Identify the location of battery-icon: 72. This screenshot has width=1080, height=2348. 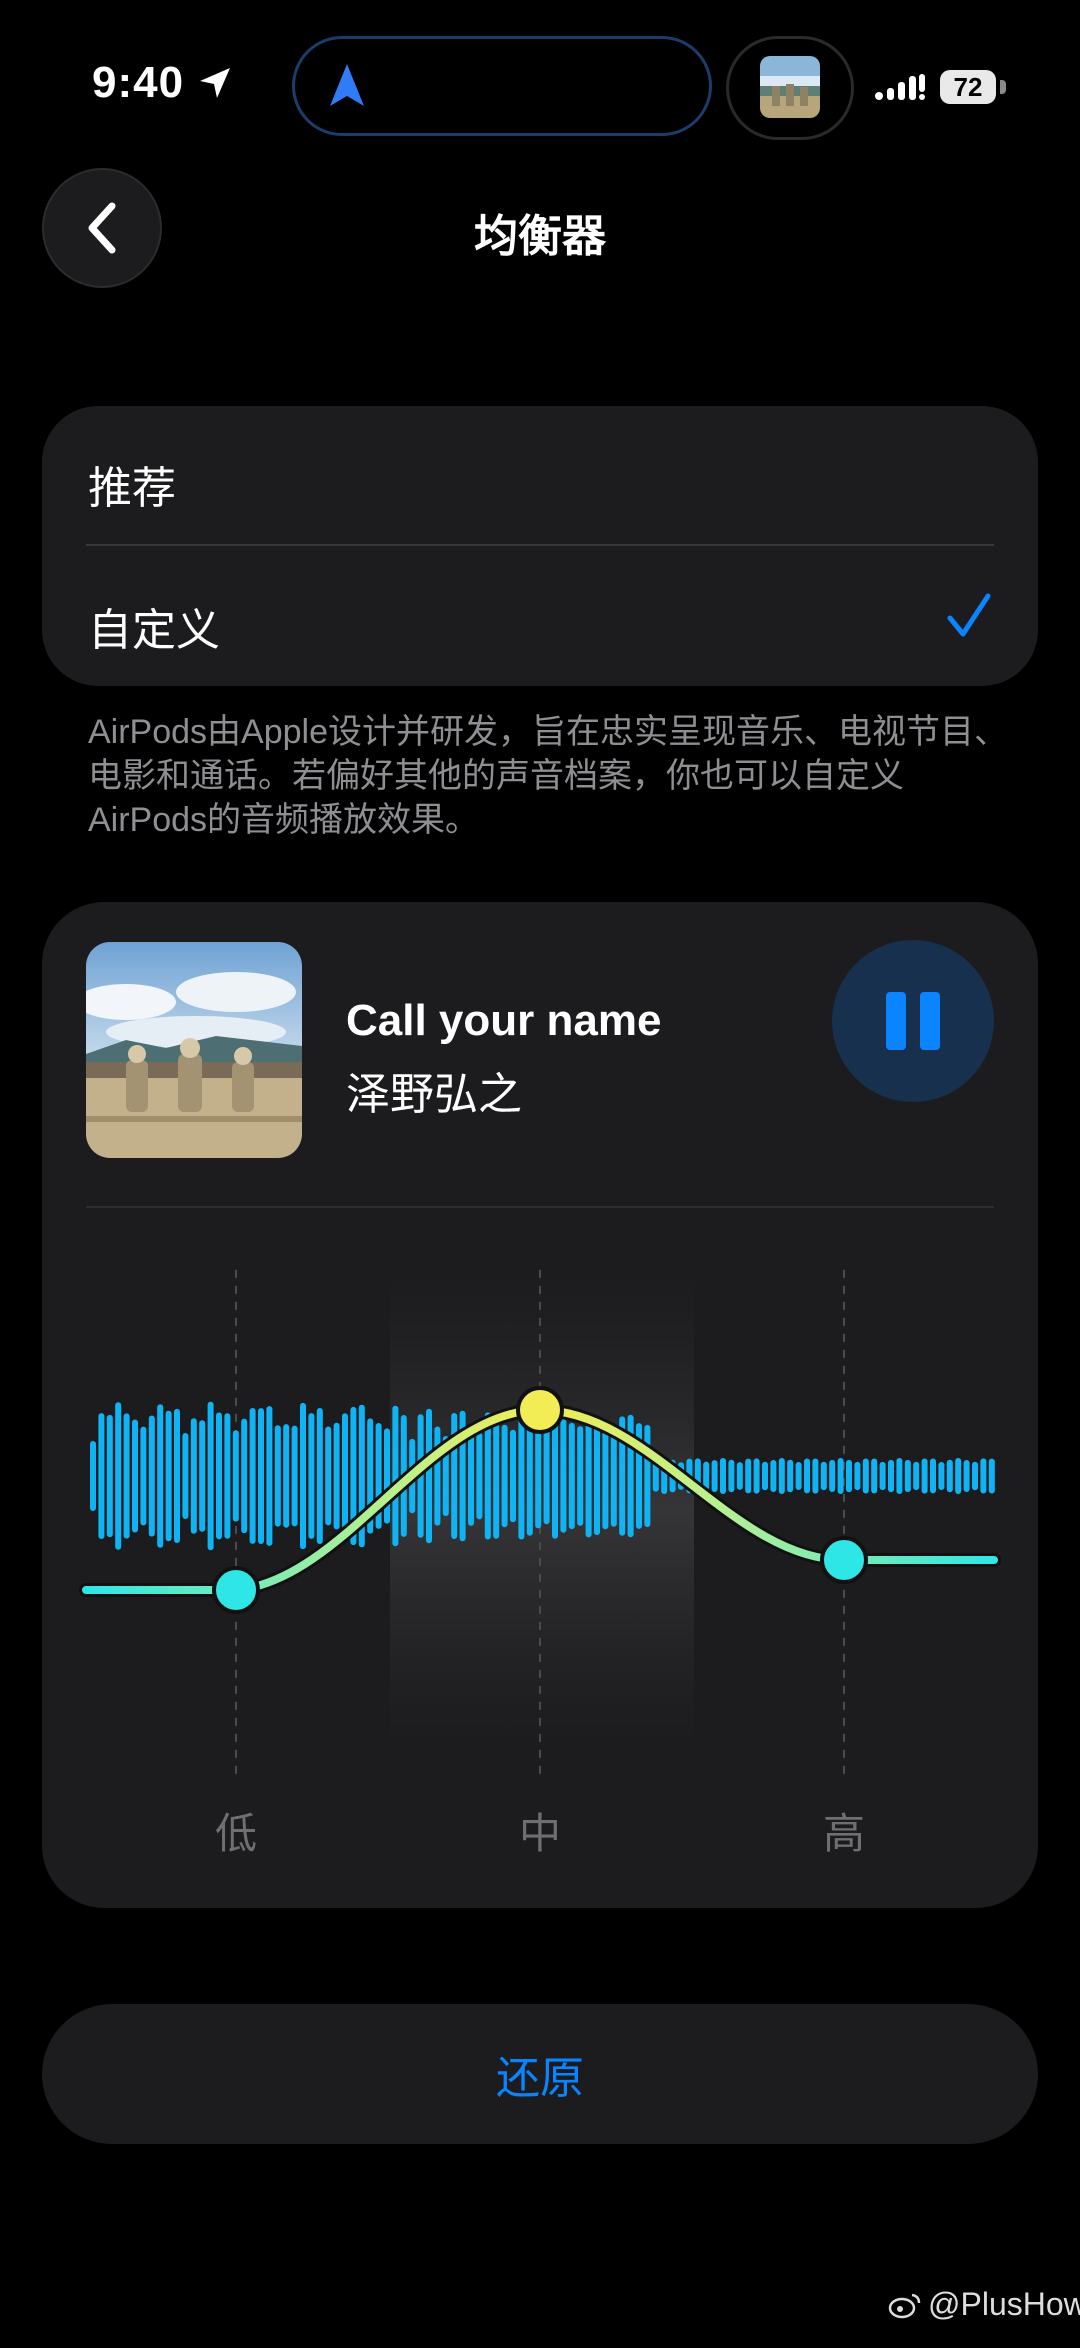
(968, 87).